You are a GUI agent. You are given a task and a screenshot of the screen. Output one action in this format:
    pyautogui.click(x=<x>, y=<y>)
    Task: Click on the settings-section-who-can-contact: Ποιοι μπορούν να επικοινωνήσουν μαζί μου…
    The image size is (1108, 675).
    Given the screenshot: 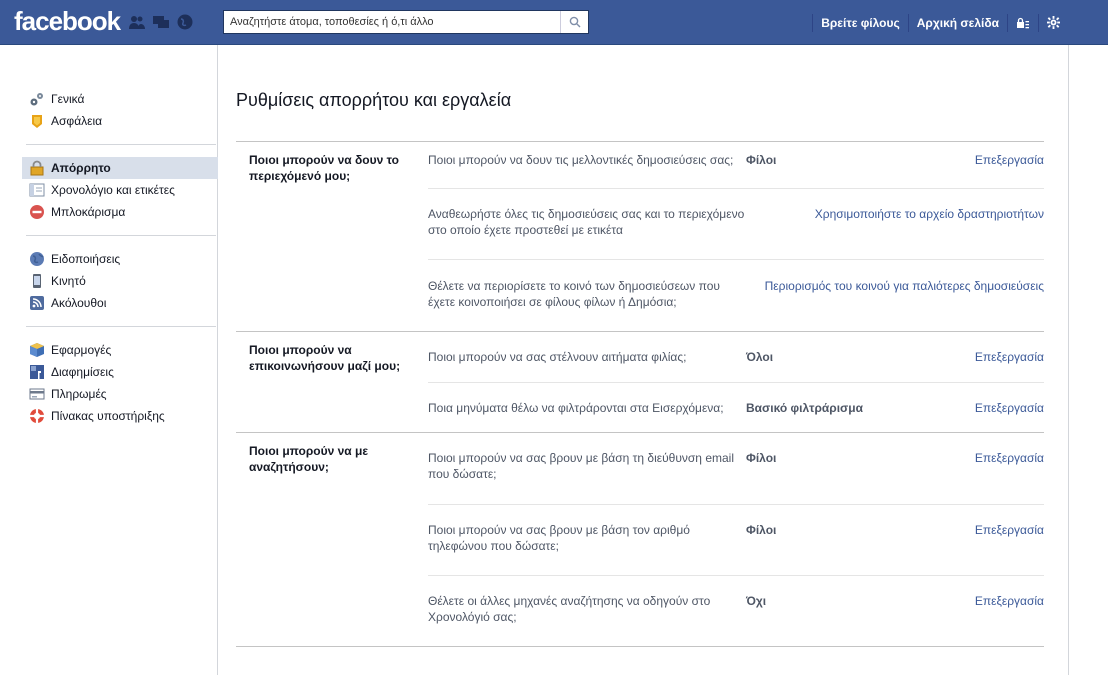 What is the action you would take?
    pyautogui.click(x=640, y=381)
    